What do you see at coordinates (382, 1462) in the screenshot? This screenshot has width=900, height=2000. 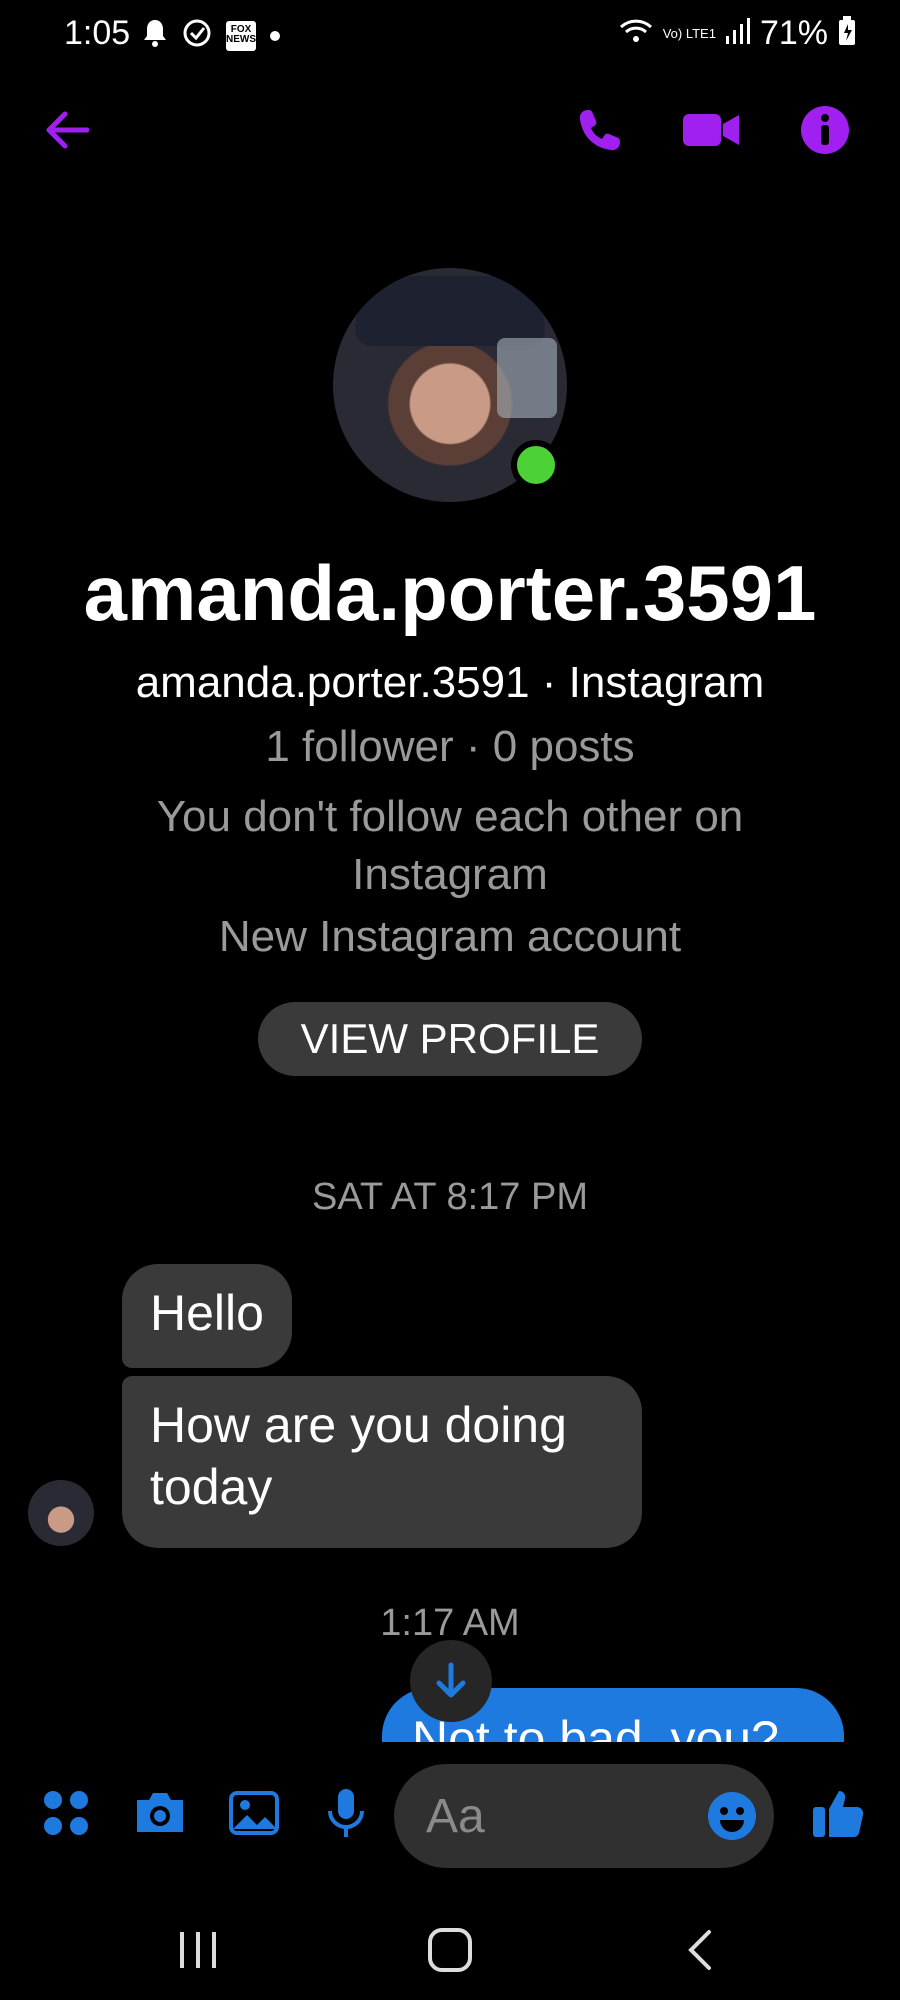 I see `incoming-message: How are you doing today` at bounding box center [382, 1462].